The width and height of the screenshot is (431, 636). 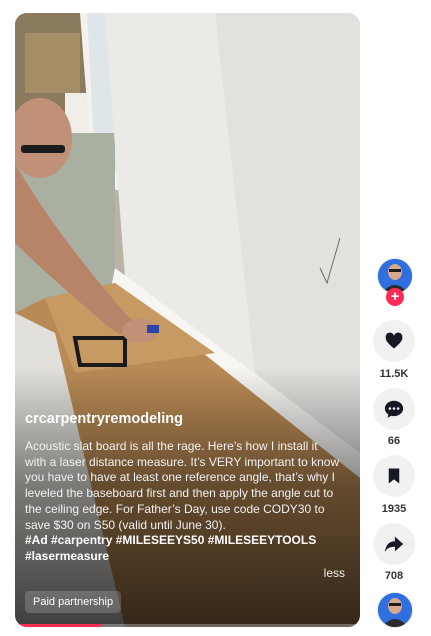 I want to click on follow-button: +, so click(x=395, y=297).